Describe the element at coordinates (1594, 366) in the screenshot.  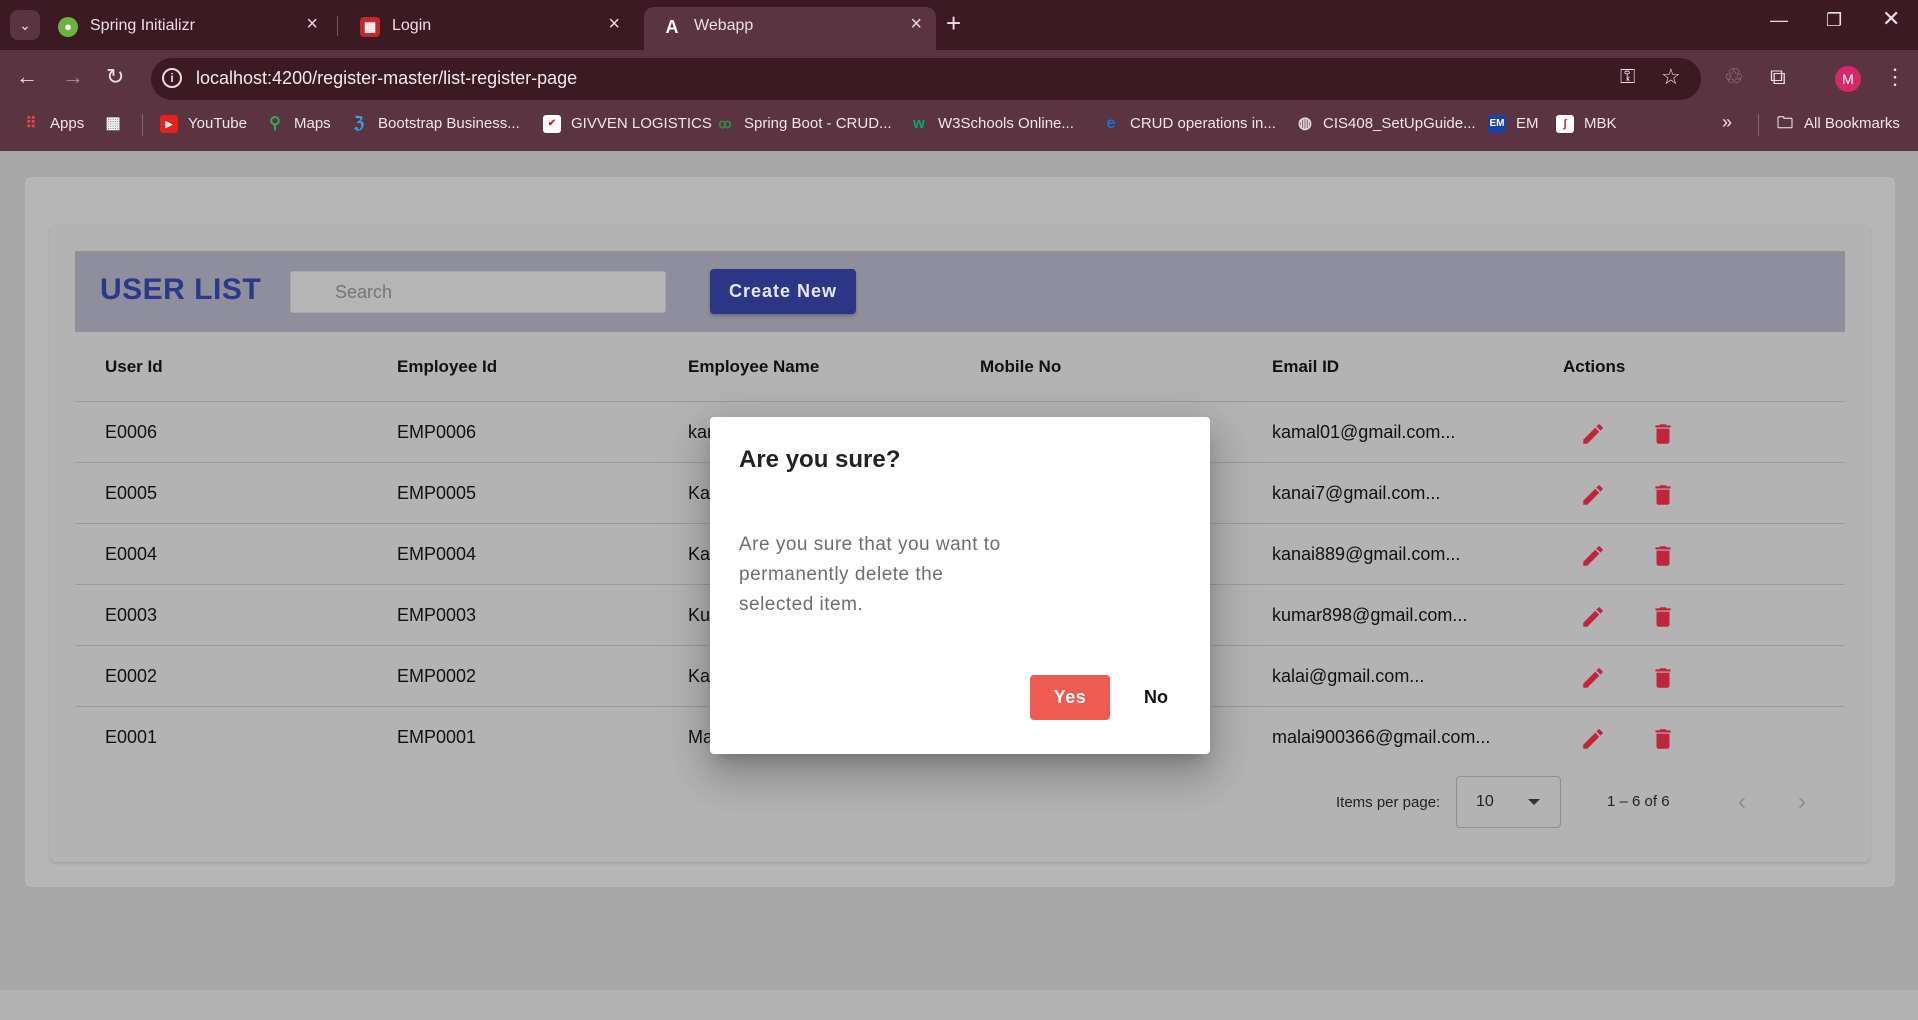
I see `column-header-actions: Actions` at that location.